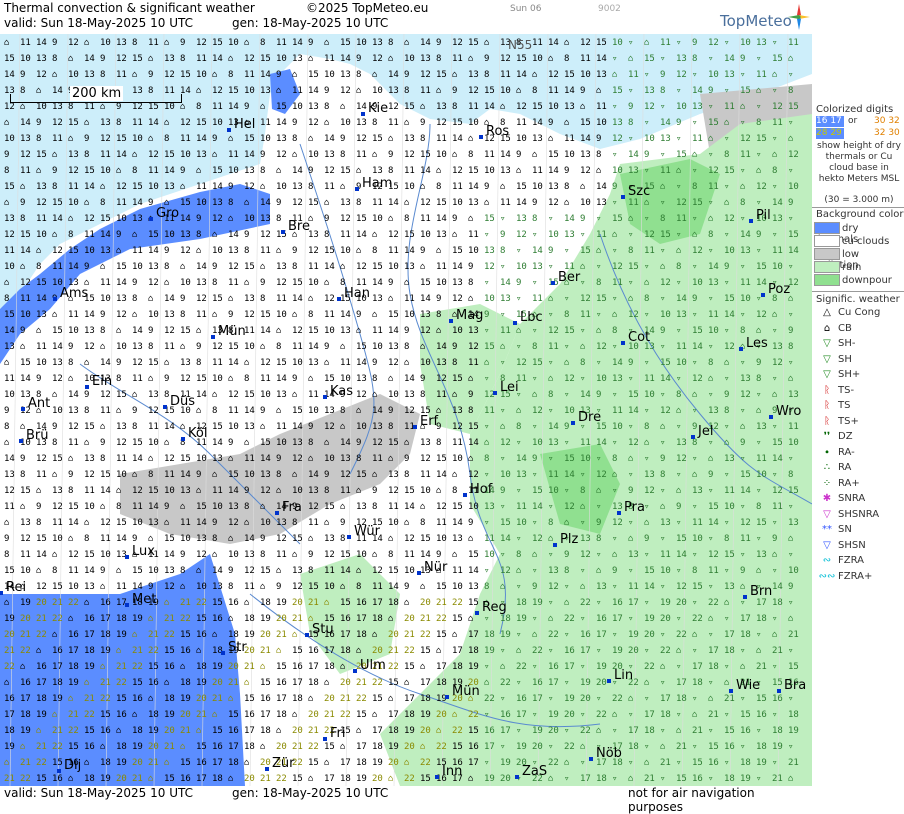  Describe the element at coordinates (844, 405) in the screenshot. I see `legend-wx-label: TS` at that location.